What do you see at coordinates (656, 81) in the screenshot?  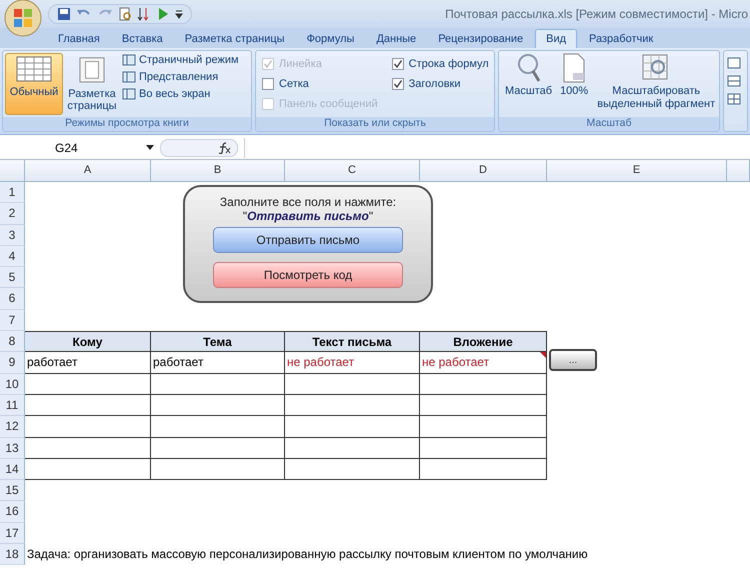 I see `zoom-button: Масштабировать выделенный фрагмент` at bounding box center [656, 81].